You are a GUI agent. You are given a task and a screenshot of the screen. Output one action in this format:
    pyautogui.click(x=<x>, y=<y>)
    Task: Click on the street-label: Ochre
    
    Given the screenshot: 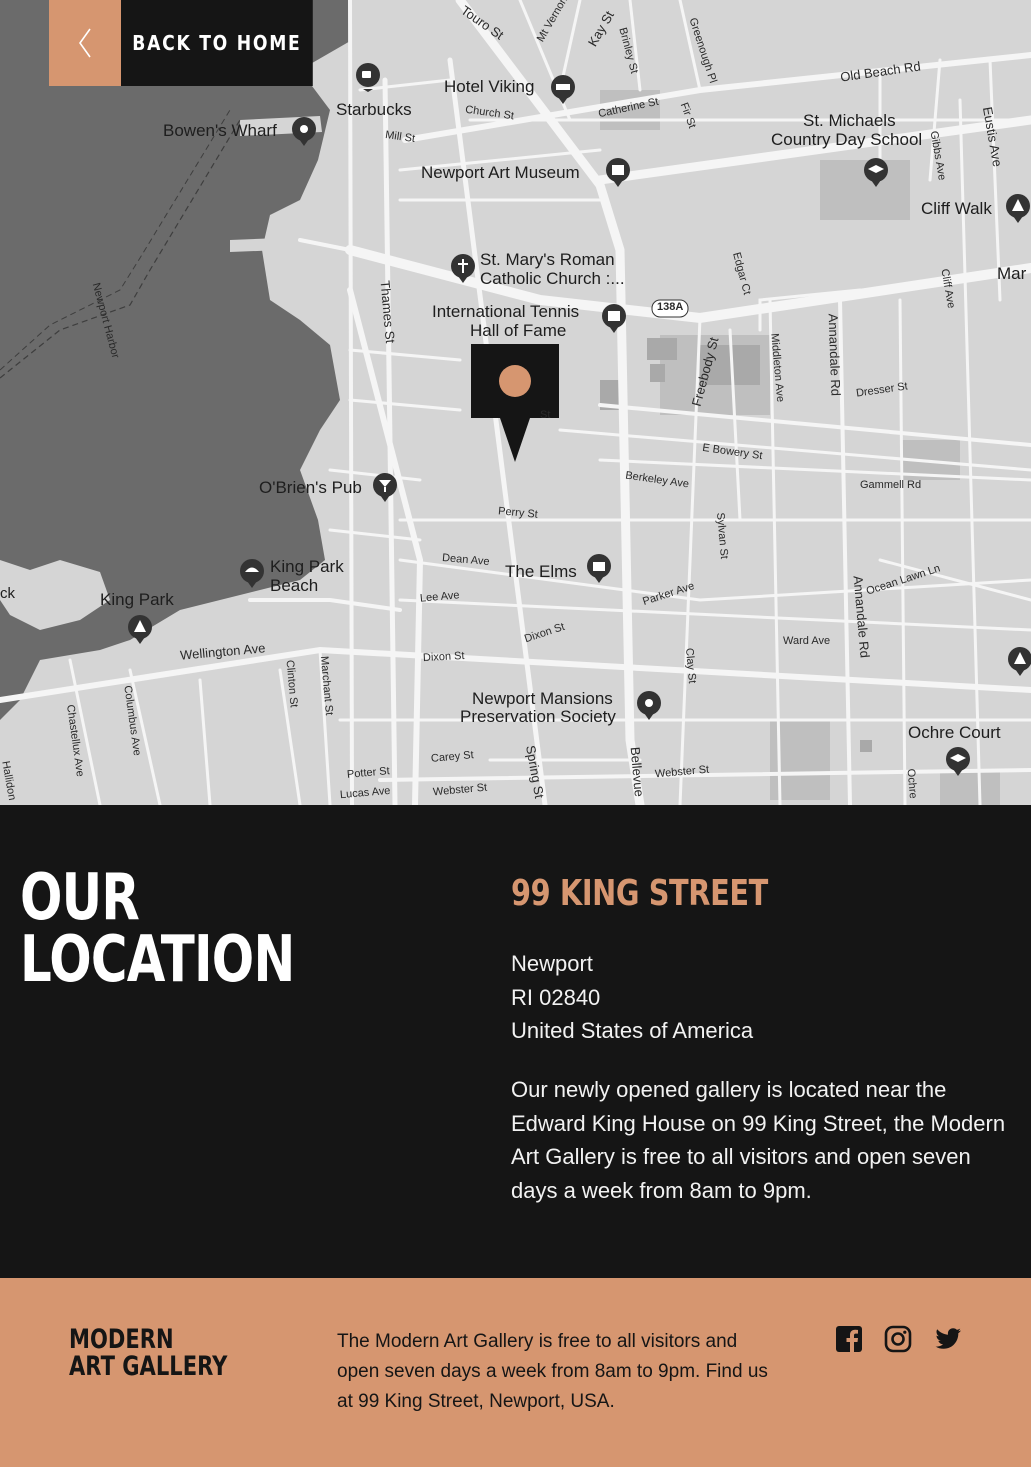 What is the action you would take?
    pyautogui.click(x=912, y=784)
    